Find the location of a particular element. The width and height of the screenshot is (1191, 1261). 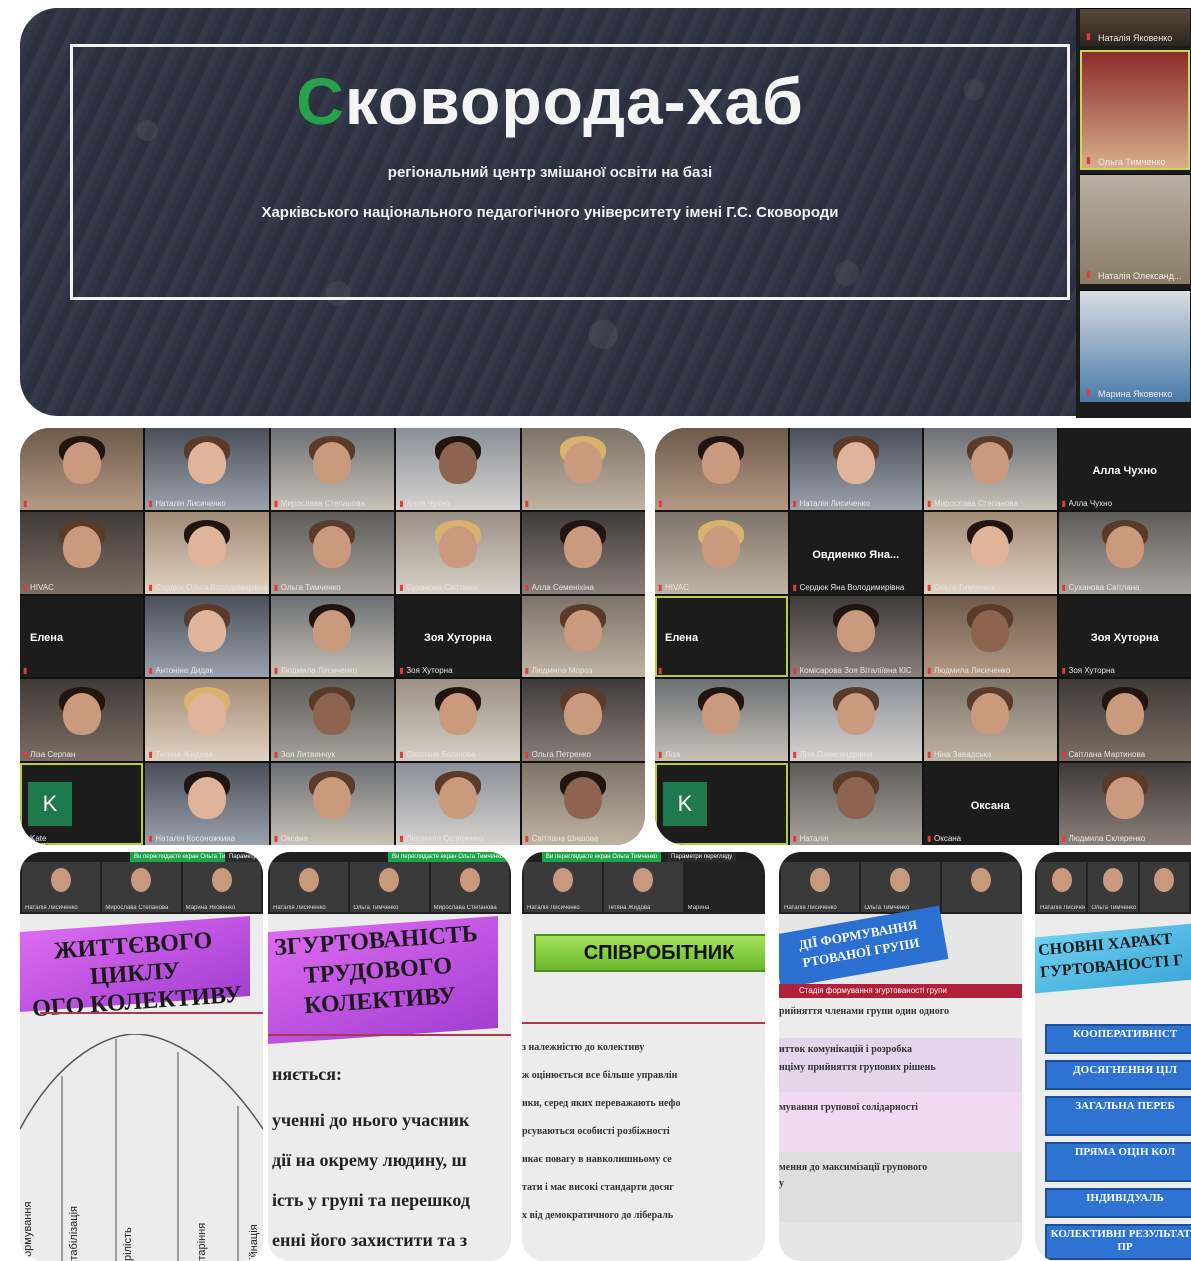

participant-video-tile: ▮ Світлана Богачова is located at coordinates (458, 720).